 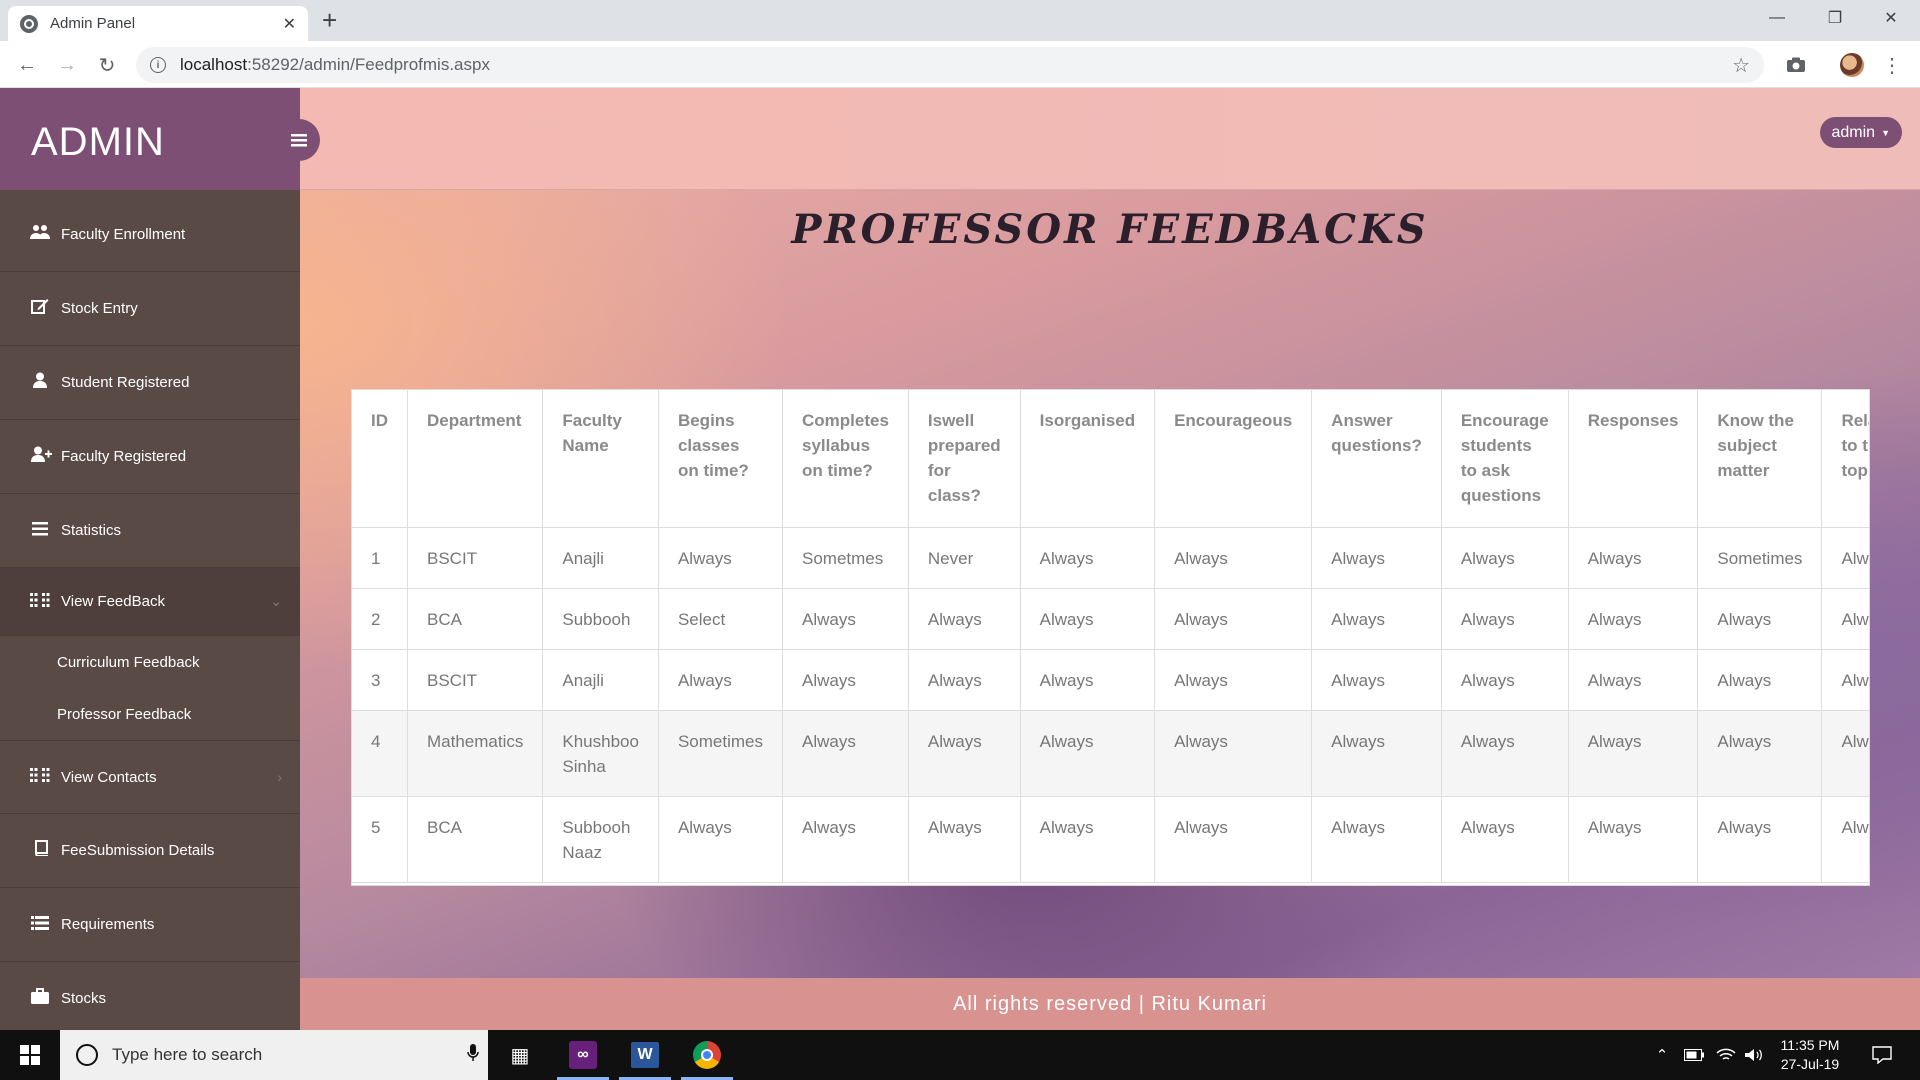 What do you see at coordinates (1754, 1055) in the screenshot?
I see `volume-icon` at bounding box center [1754, 1055].